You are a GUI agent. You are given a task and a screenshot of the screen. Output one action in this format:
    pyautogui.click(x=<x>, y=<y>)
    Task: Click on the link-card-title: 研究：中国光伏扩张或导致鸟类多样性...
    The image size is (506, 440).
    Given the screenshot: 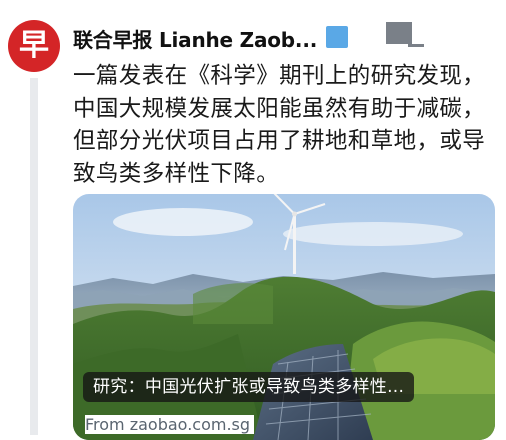 What is the action you would take?
    pyautogui.click(x=249, y=387)
    